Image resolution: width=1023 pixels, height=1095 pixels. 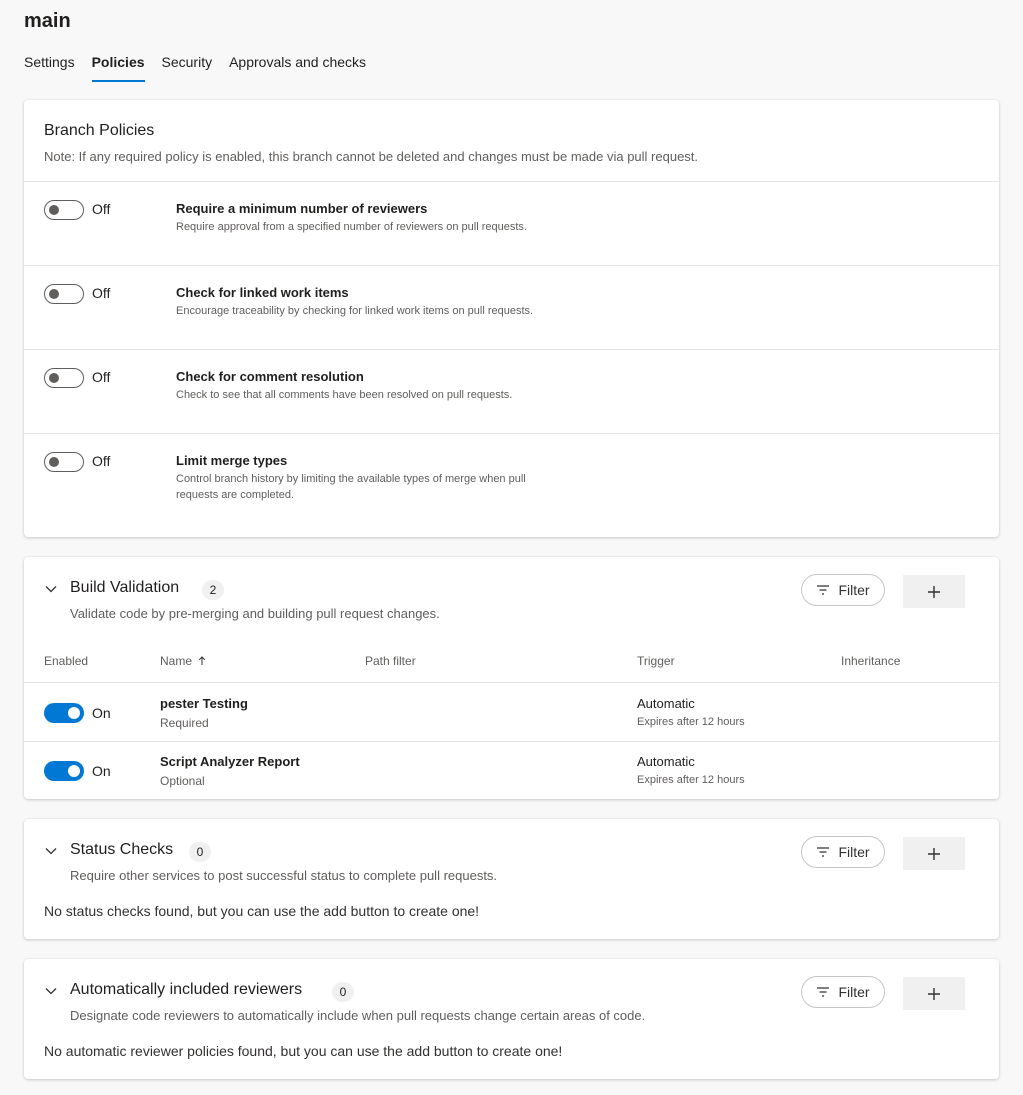 I want to click on build-validation-title: Build Validation, so click(x=125, y=587).